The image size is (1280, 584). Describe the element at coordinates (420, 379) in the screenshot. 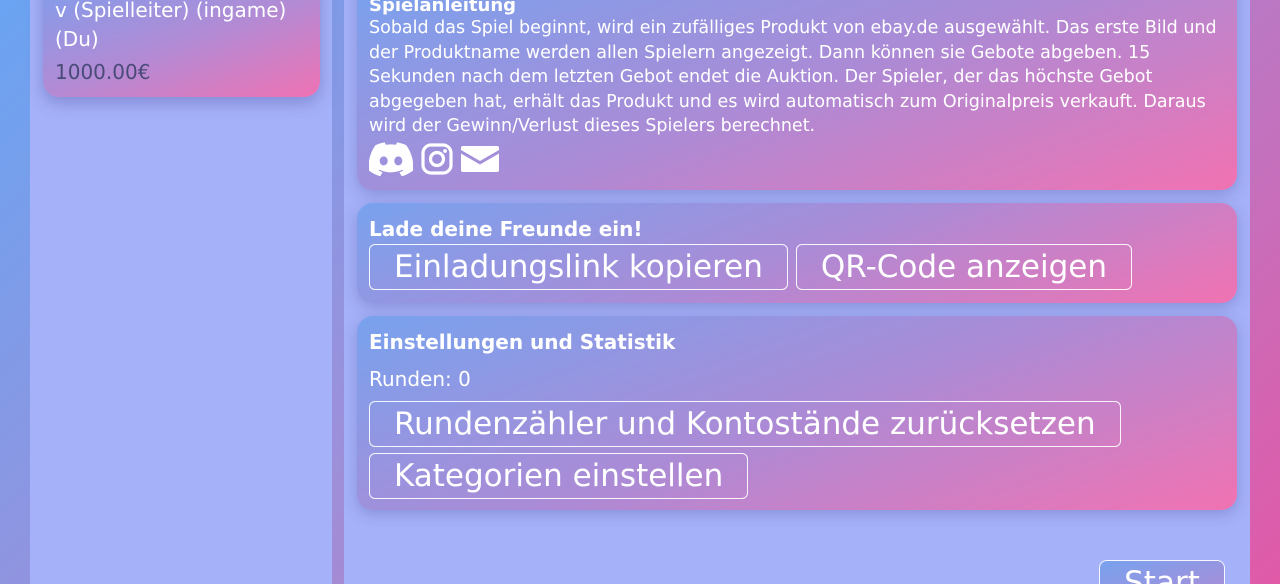

I see `rounds-counter: Runden: 0` at that location.